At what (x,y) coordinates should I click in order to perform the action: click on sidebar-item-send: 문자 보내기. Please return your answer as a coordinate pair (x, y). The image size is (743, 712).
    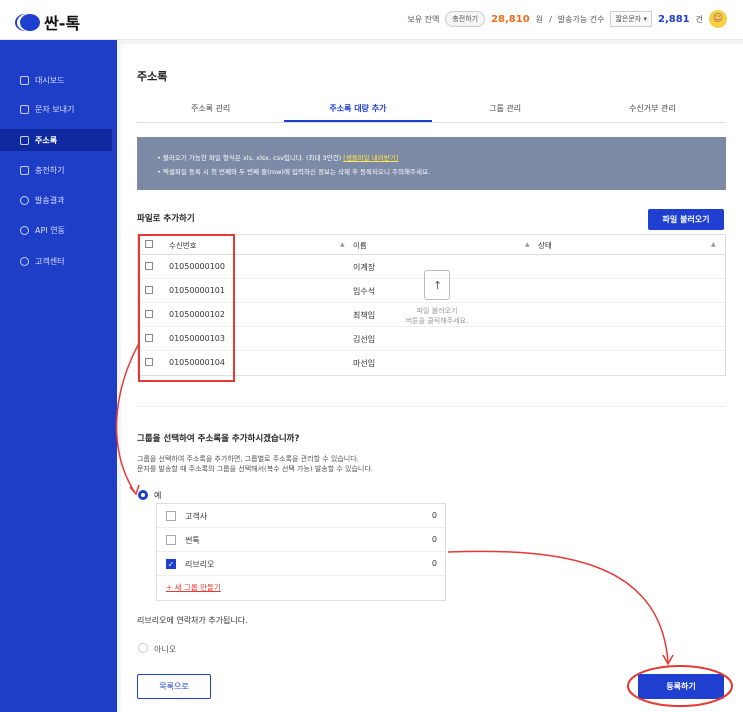
    Looking at the image, I should click on (56, 109).